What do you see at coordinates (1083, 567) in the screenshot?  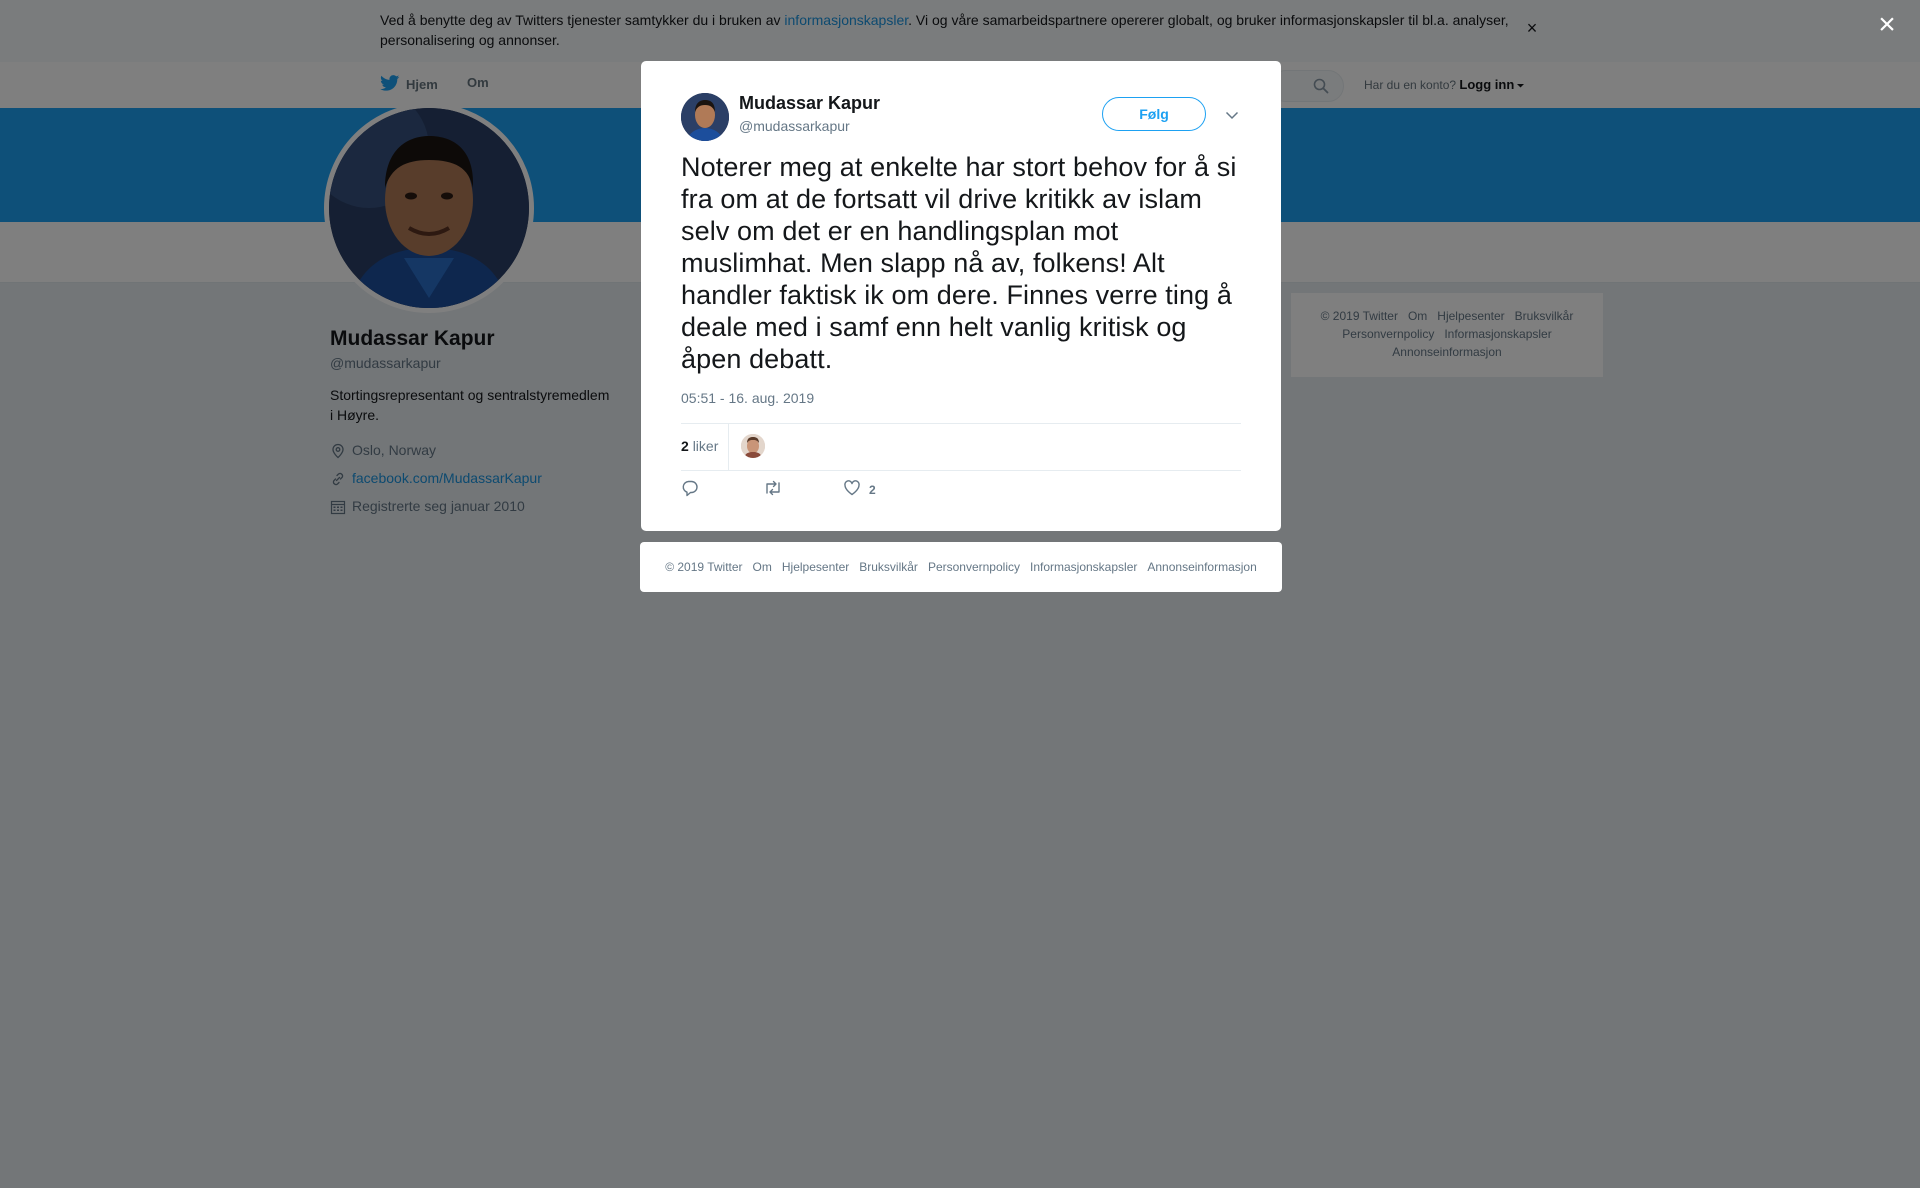 I see `modal-footer-cookies: Informasjonskapsler` at bounding box center [1083, 567].